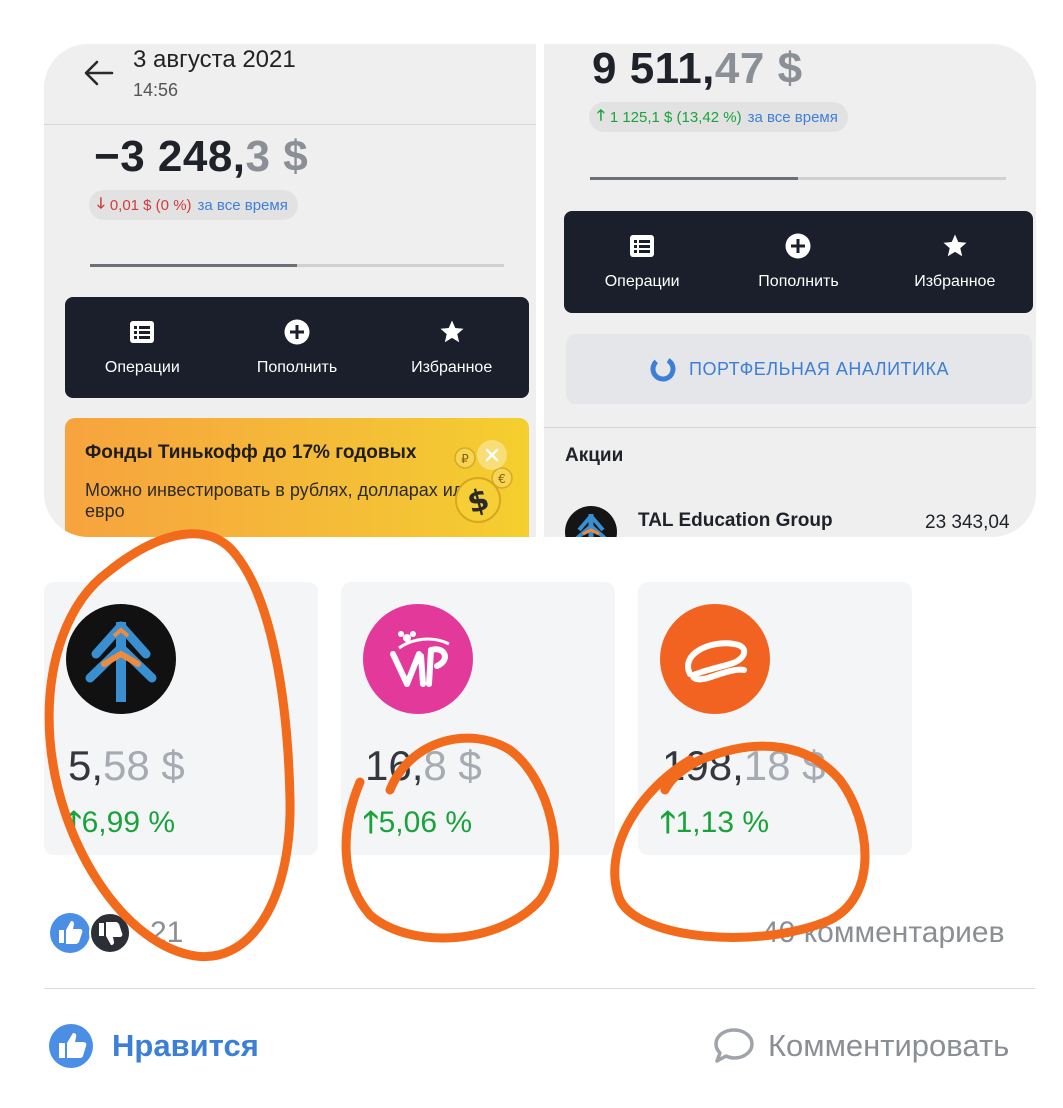 This screenshot has width=1063, height=1108. What do you see at coordinates (185, 1045) in the screenshot?
I see `like-label: Нравится` at bounding box center [185, 1045].